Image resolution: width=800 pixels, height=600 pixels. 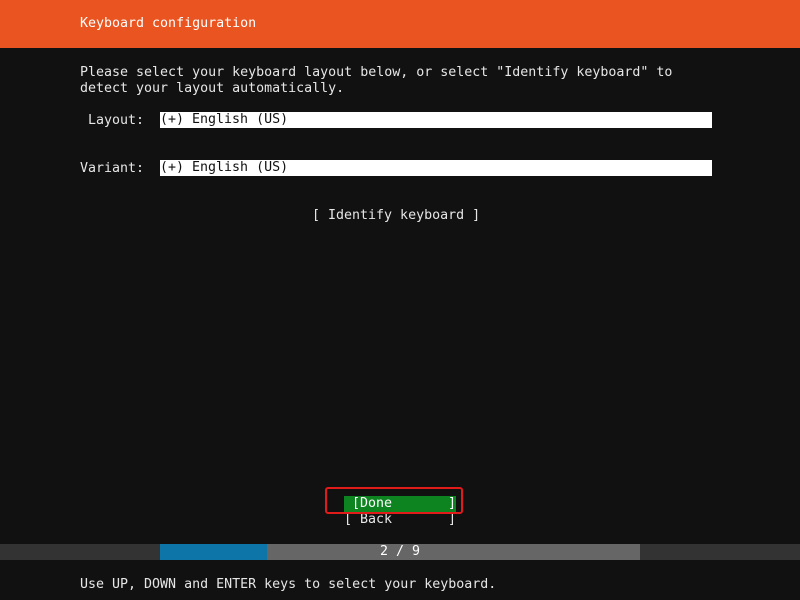 What do you see at coordinates (116, 120) in the screenshot?
I see `layout-label: Layout:` at bounding box center [116, 120].